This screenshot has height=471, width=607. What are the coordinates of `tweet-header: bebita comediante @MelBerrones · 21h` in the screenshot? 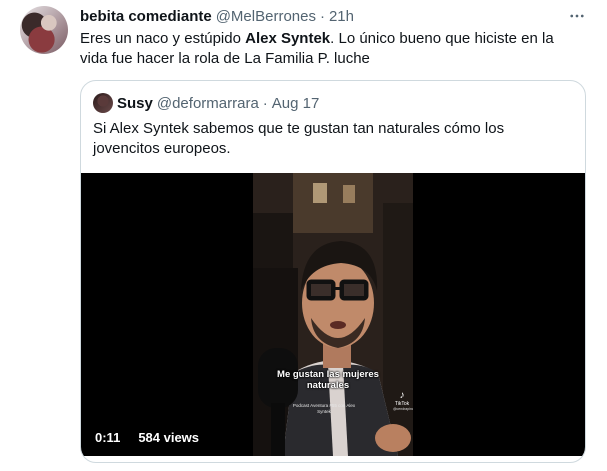 It's located at (217, 16).